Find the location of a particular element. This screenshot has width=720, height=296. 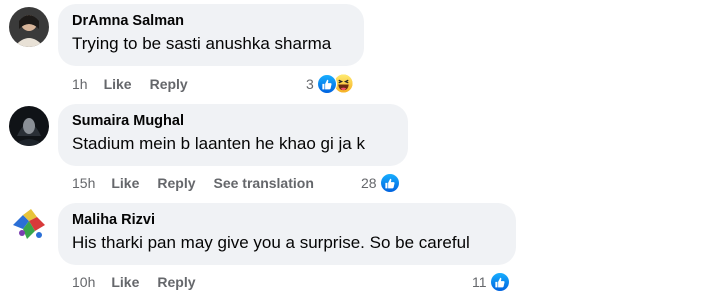

reaction-summary: 3 is located at coordinates (330, 84).